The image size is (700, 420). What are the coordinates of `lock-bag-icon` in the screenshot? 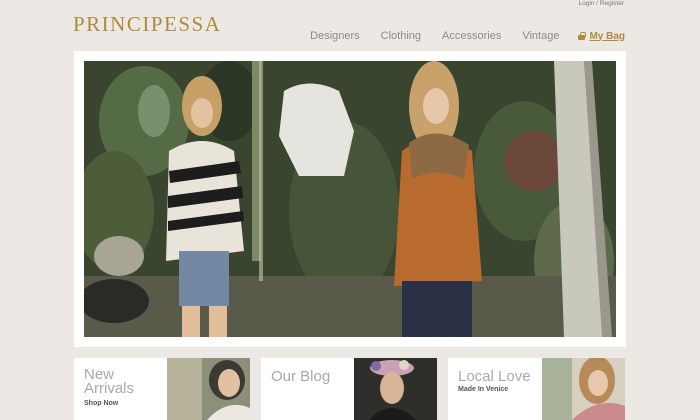 It's located at (582, 36).